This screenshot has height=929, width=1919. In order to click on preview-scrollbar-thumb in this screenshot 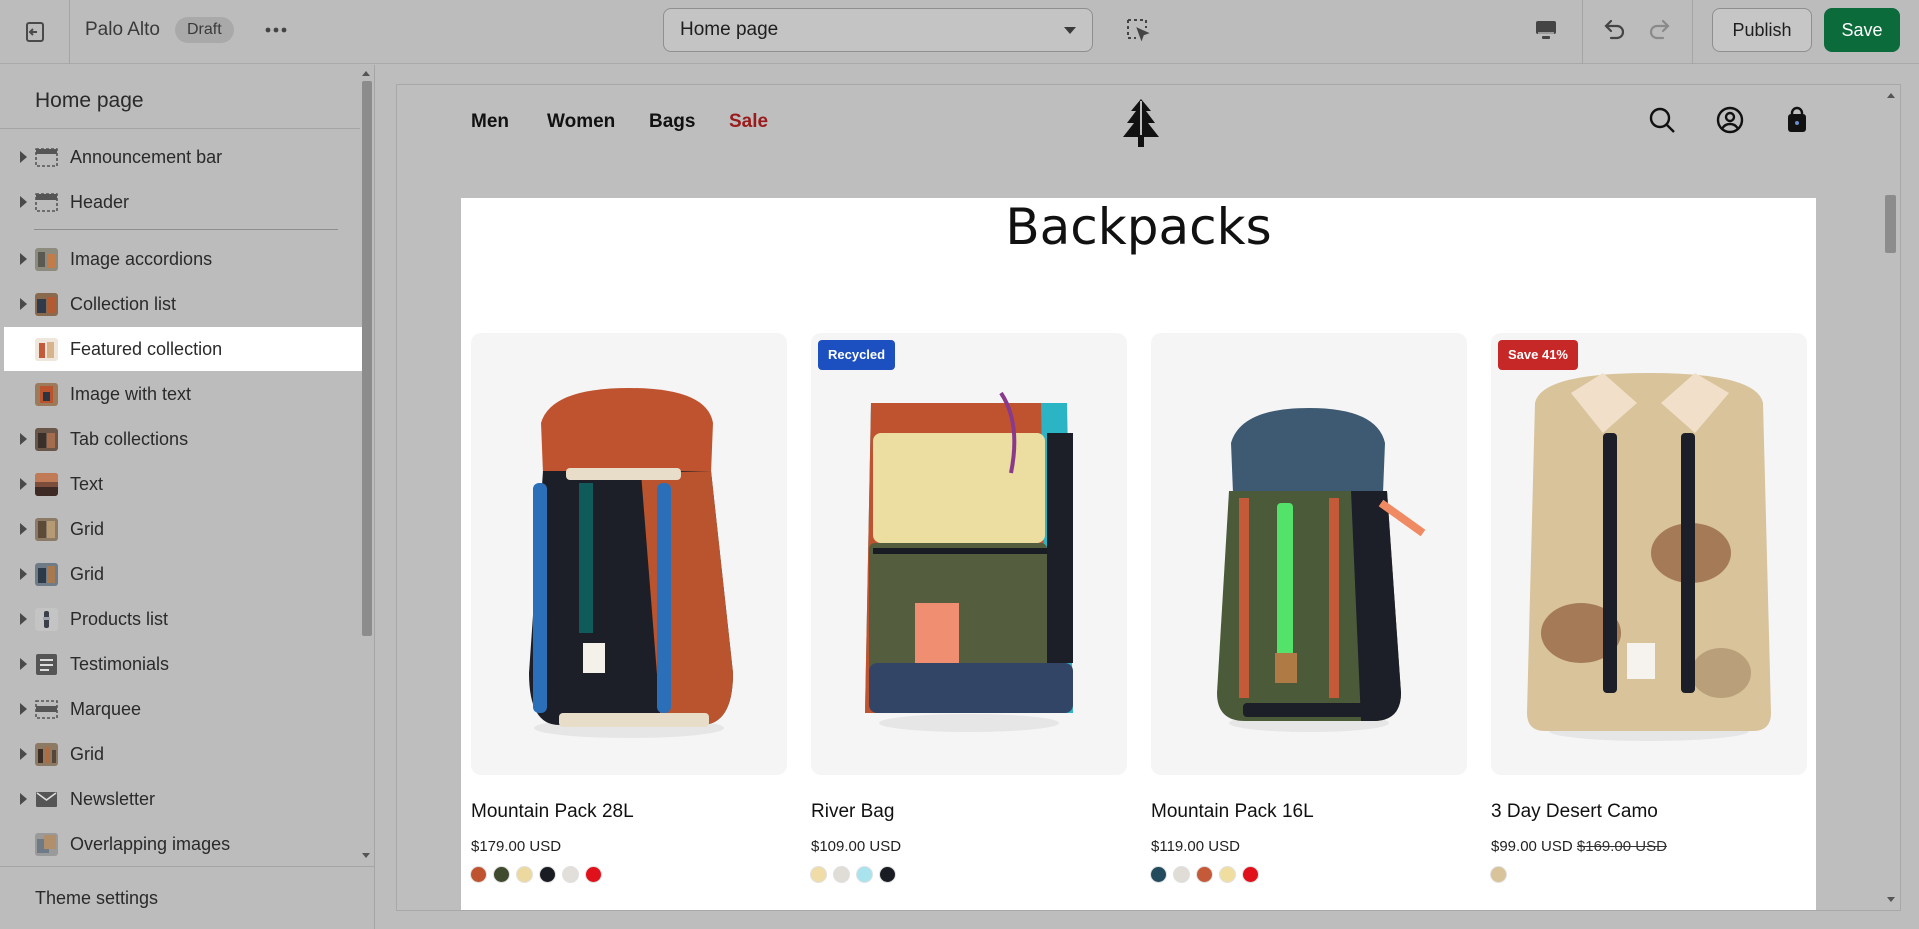, I will do `click(1890, 224)`.